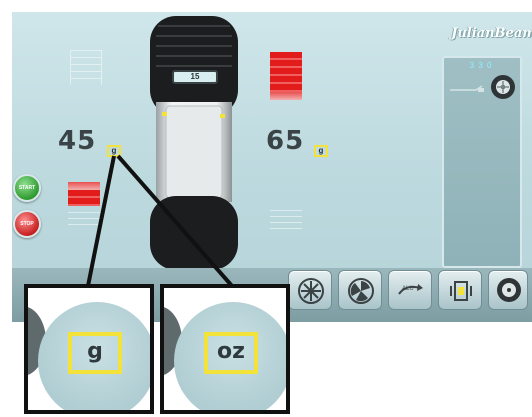  I want to click on zoom-grams: g, so click(89, 349).